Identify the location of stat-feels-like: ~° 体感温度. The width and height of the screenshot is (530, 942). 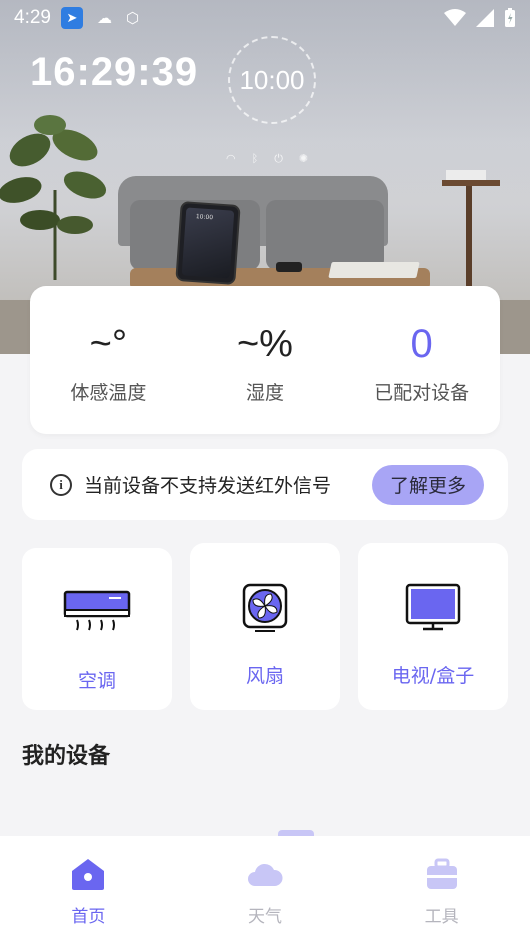
(108, 360).